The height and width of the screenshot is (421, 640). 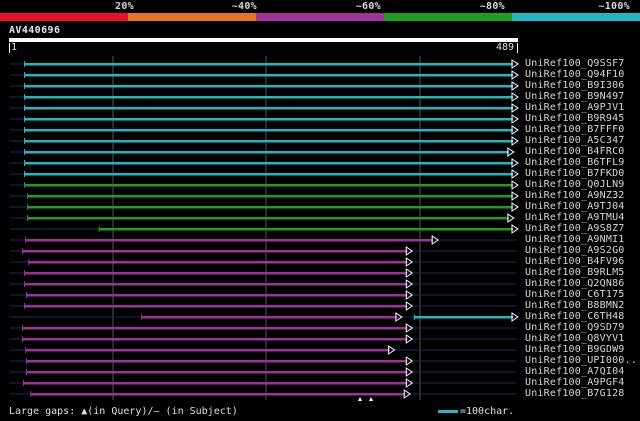 What do you see at coordinates (575, 107) in the screenshot?
I see `hit-label: UniRef100_A9PJV1` at bounding box center [575, 107].